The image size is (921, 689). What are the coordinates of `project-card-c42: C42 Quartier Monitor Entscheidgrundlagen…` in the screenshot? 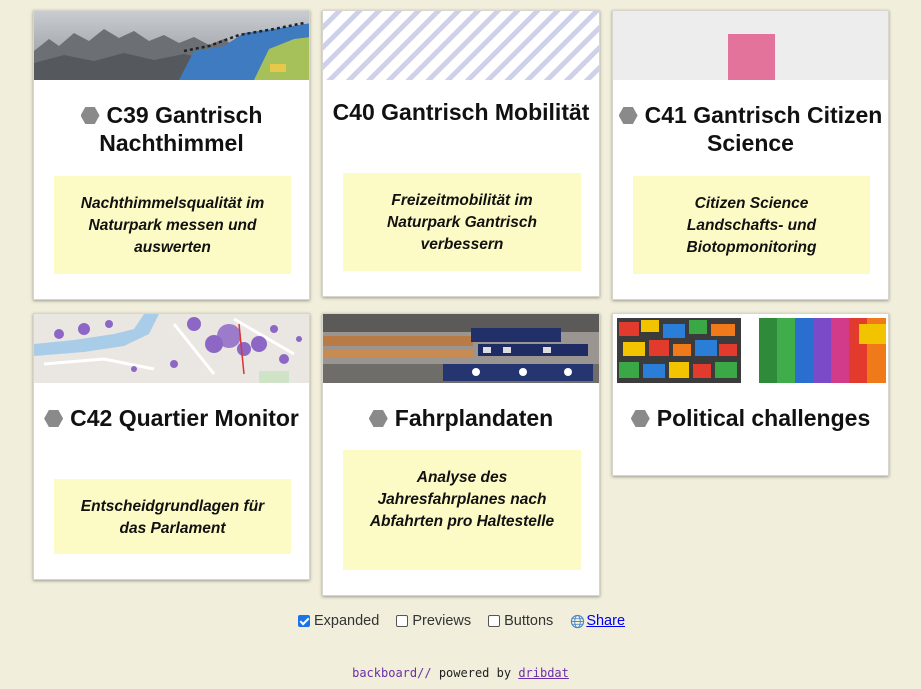 It's located at (171, 446).